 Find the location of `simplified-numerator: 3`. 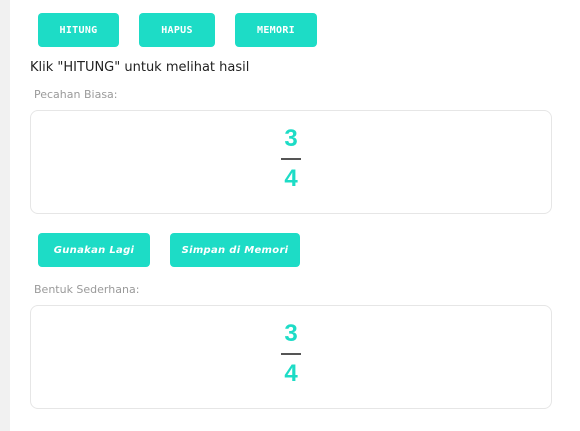

simplified-numerator: 3 is located at coordinates (291, 333).